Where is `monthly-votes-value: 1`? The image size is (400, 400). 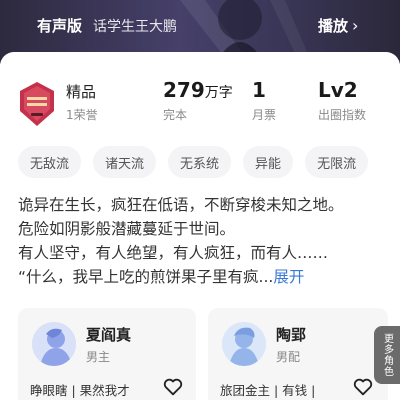
monthly-votes-value: 1 is located at coordinates (259, 90).